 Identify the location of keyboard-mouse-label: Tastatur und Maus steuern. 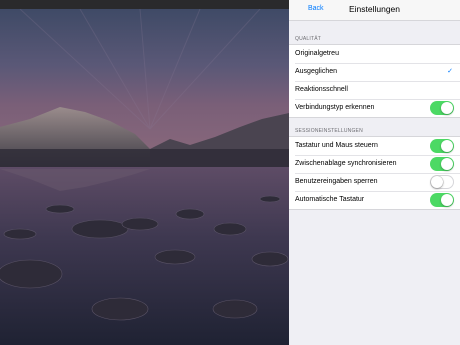
(336, 145).